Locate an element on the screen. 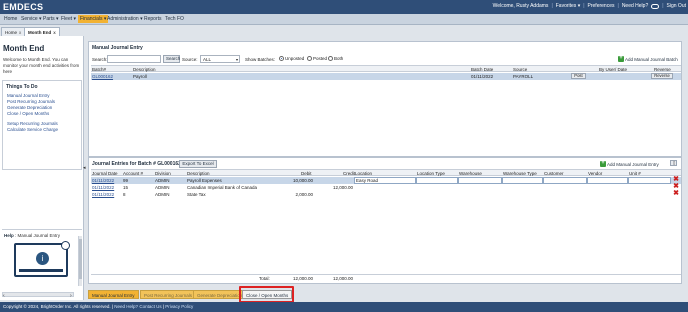  col-unit: Unit # is located at coordinates (635, 173).